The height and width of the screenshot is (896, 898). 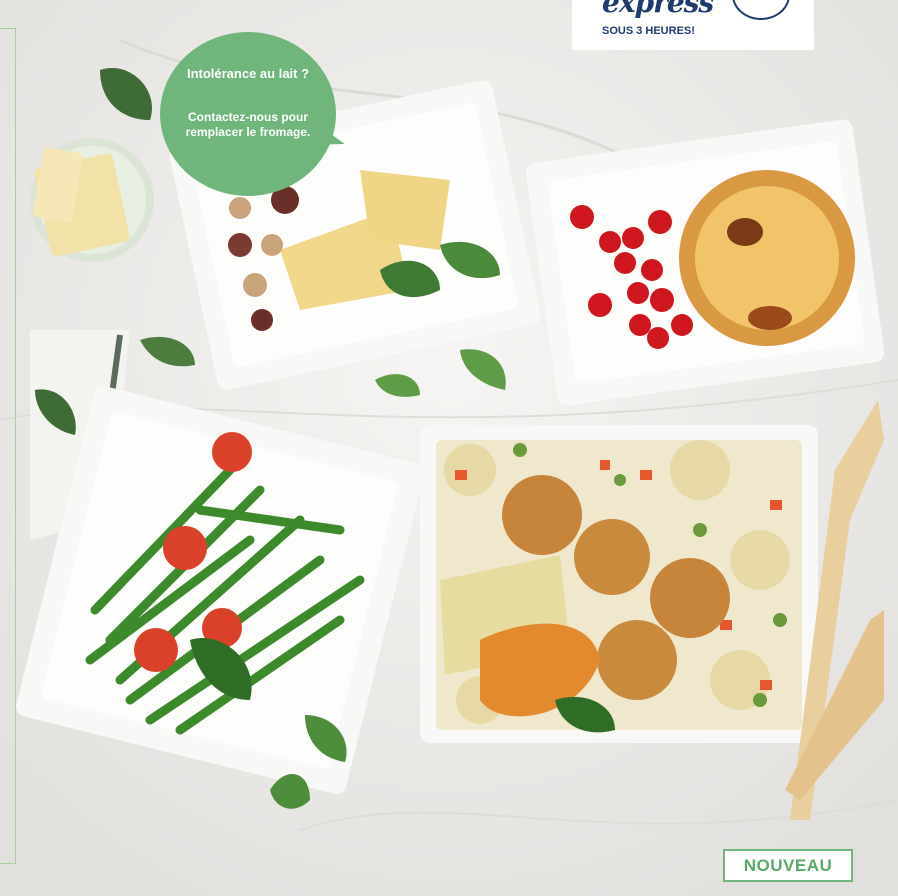 I want to click on bubble-title: Intolérance au lait ?, so click(x=248, y=73).